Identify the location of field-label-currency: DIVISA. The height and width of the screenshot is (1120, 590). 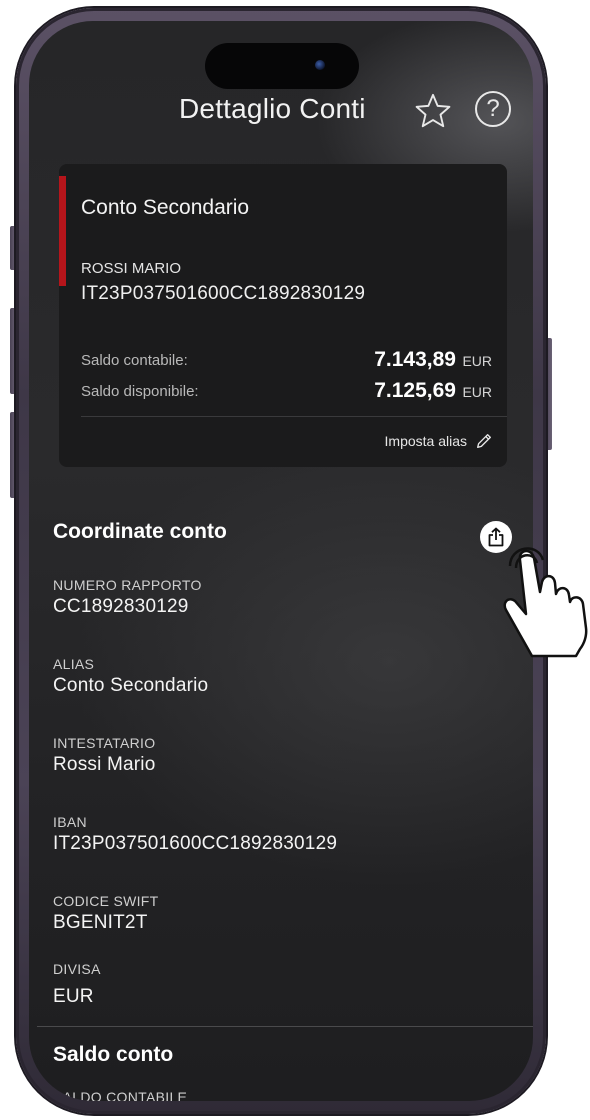
(77, 969).